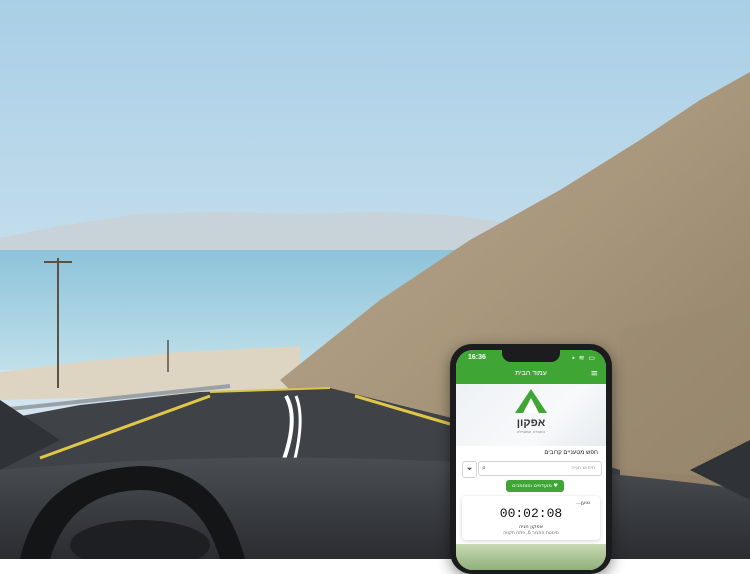 The image size is (750, 574). I want to click on brand-logo: אפקון החברה המובילה, so click(531, 416).